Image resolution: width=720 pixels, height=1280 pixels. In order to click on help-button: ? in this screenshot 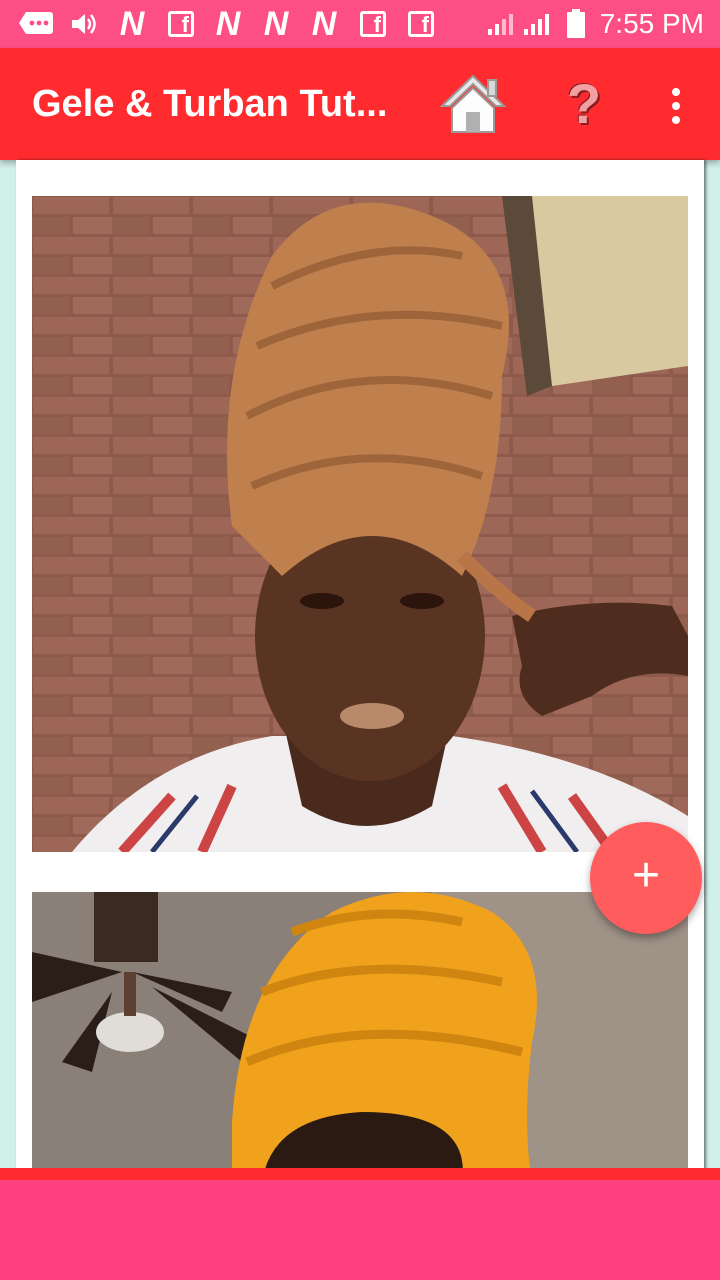, I will do `click(584, 104)`.